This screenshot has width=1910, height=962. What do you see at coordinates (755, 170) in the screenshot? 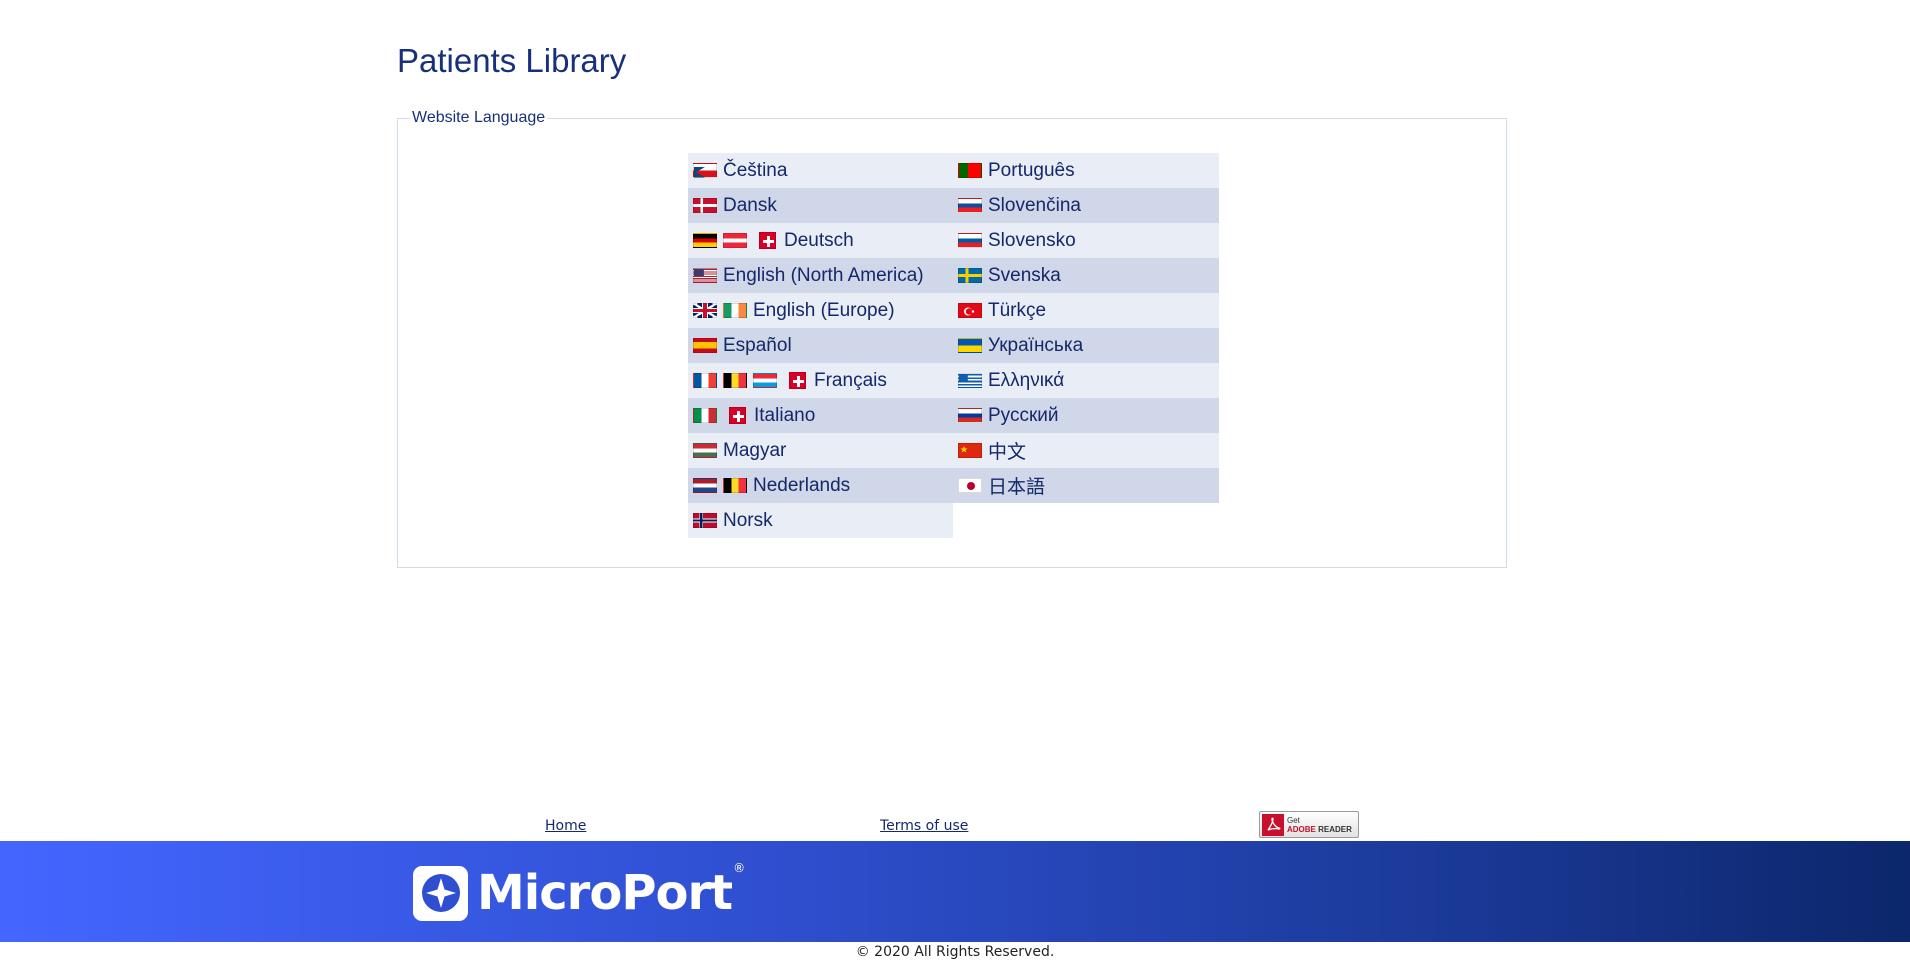
I see `language-label: Čeština` at bounding box center [755, 170].